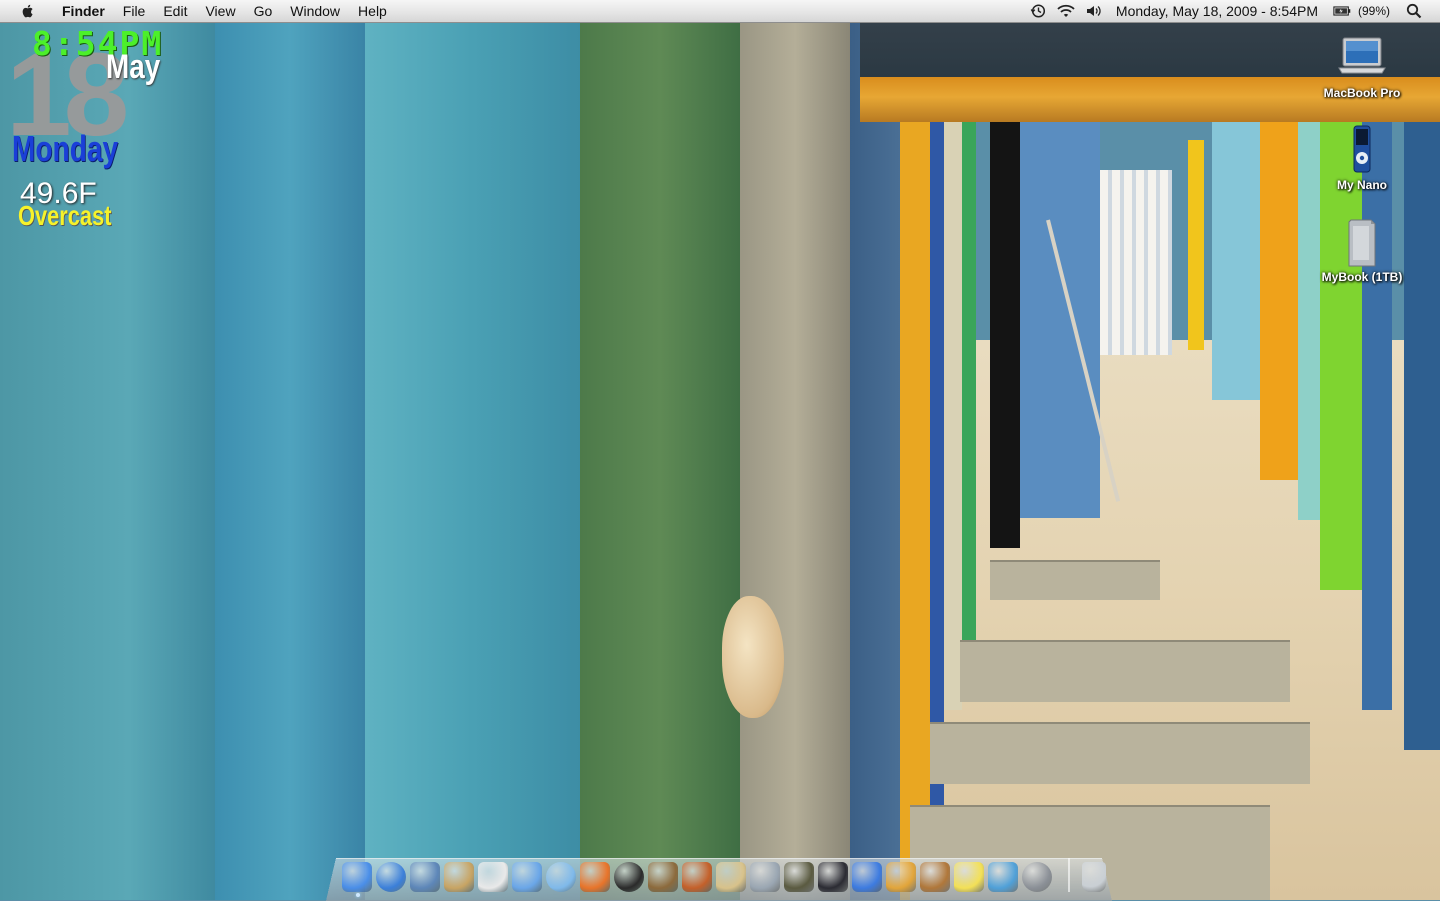  I want to click on gear-icon, so click(1037, 877).